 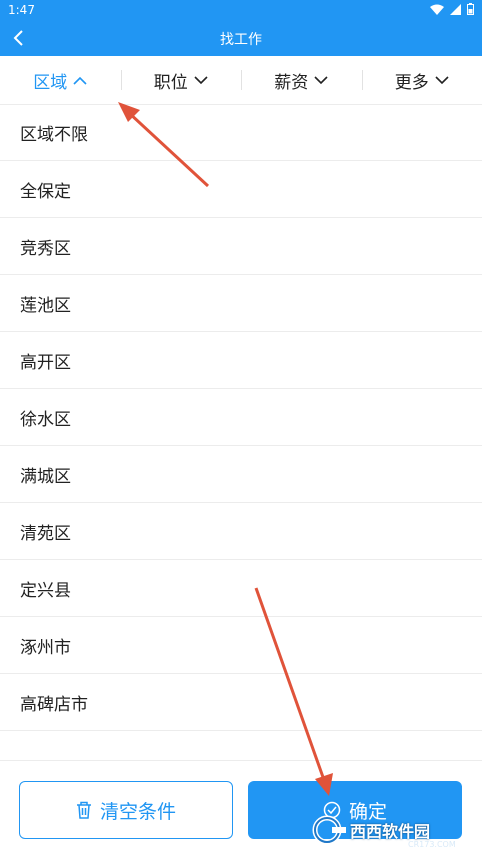 What do you see at coordinates (84, 810) in the screenshot?
I see `trash-icon` at bounding box center [84, 810].